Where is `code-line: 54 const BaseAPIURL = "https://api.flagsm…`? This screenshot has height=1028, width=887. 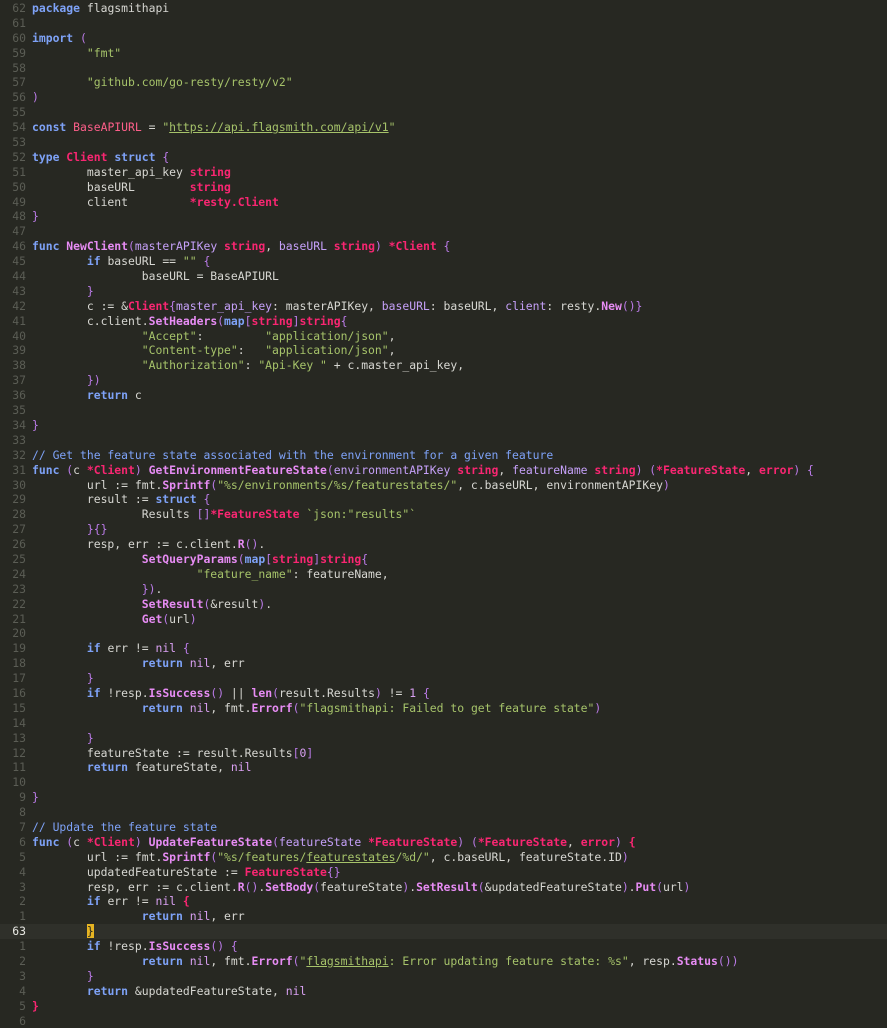
code-line: 54 const BaseAPIURL = "https://api.flagsm… is located at coordinates (443, 127).